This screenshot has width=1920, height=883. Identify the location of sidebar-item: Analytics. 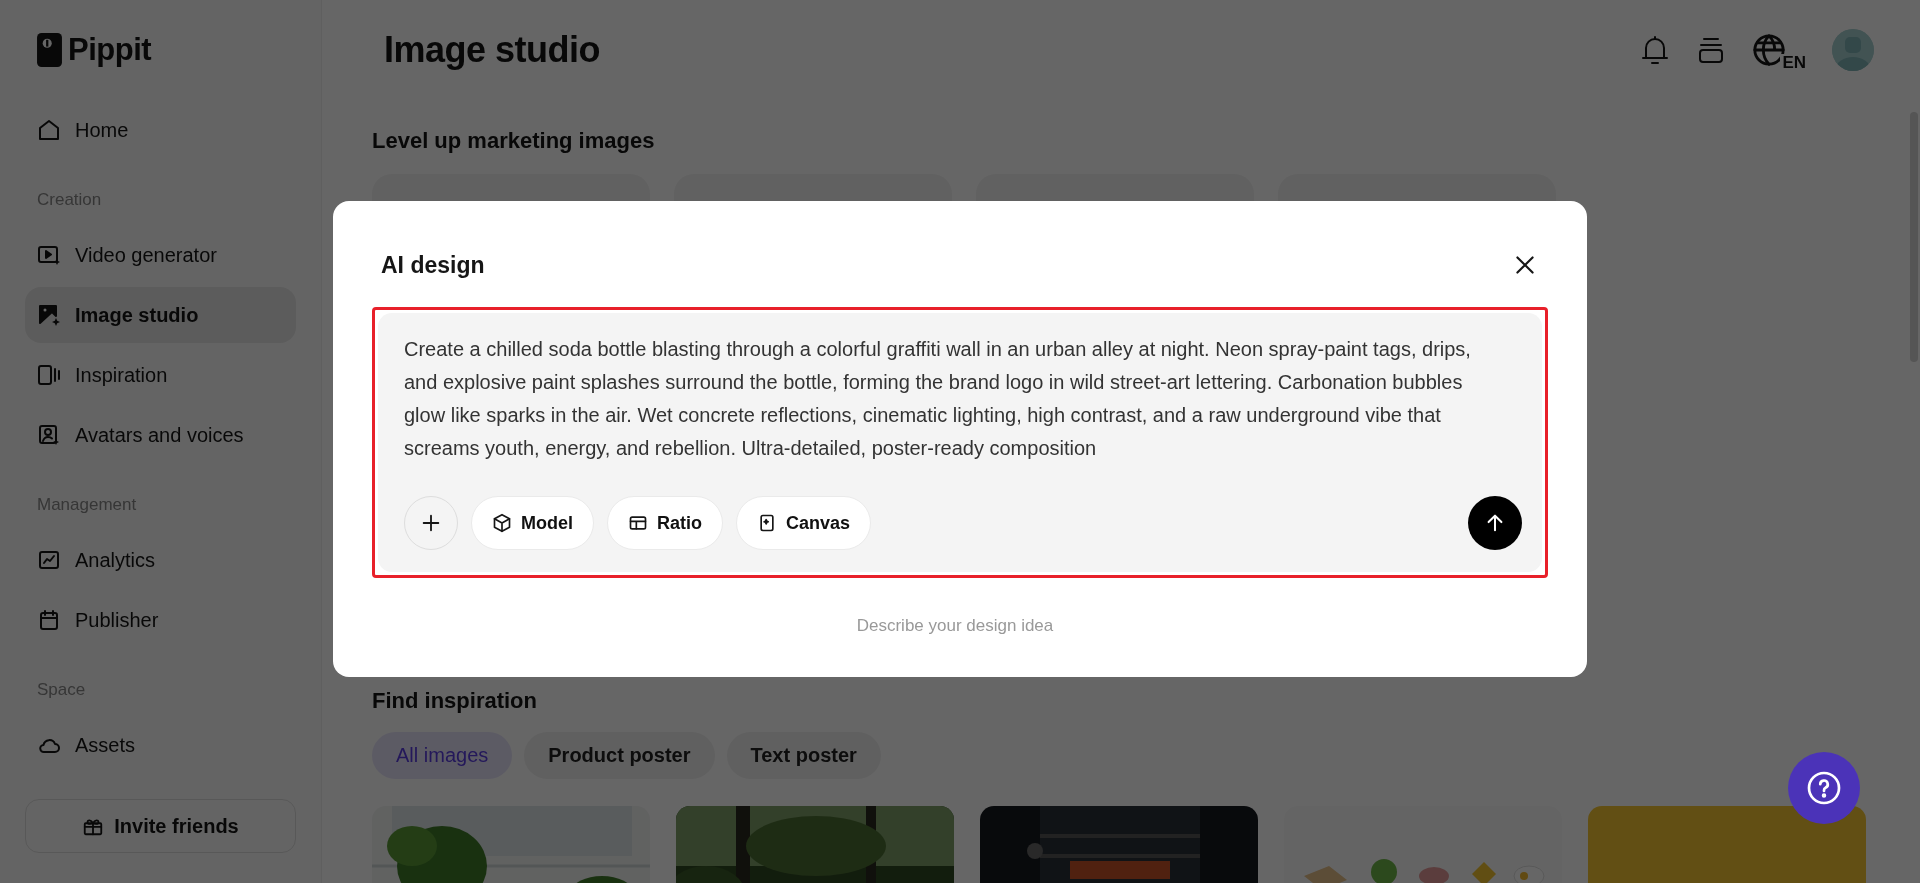
(160, 560).